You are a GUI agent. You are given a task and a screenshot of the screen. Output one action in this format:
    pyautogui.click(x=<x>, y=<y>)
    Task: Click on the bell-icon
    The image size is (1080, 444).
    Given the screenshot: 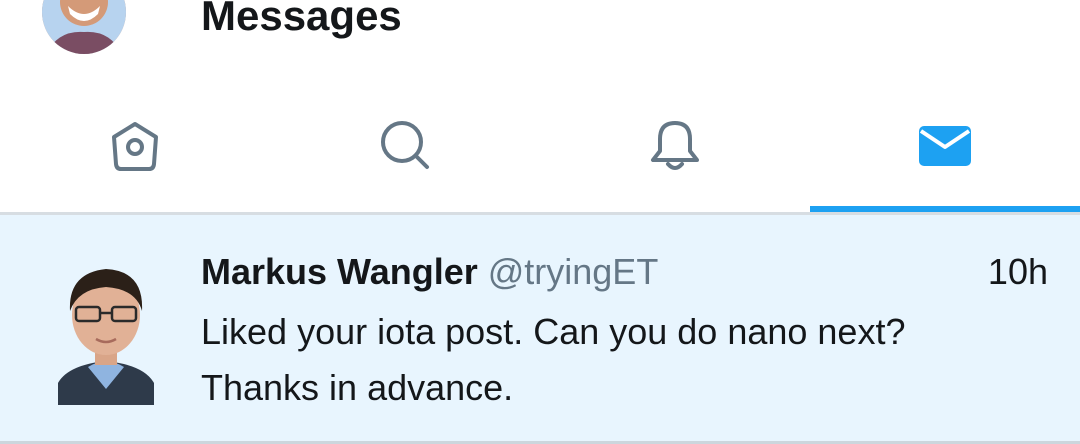 What is the action you would take?
    pyautogui.click(x=675, y=145)
    